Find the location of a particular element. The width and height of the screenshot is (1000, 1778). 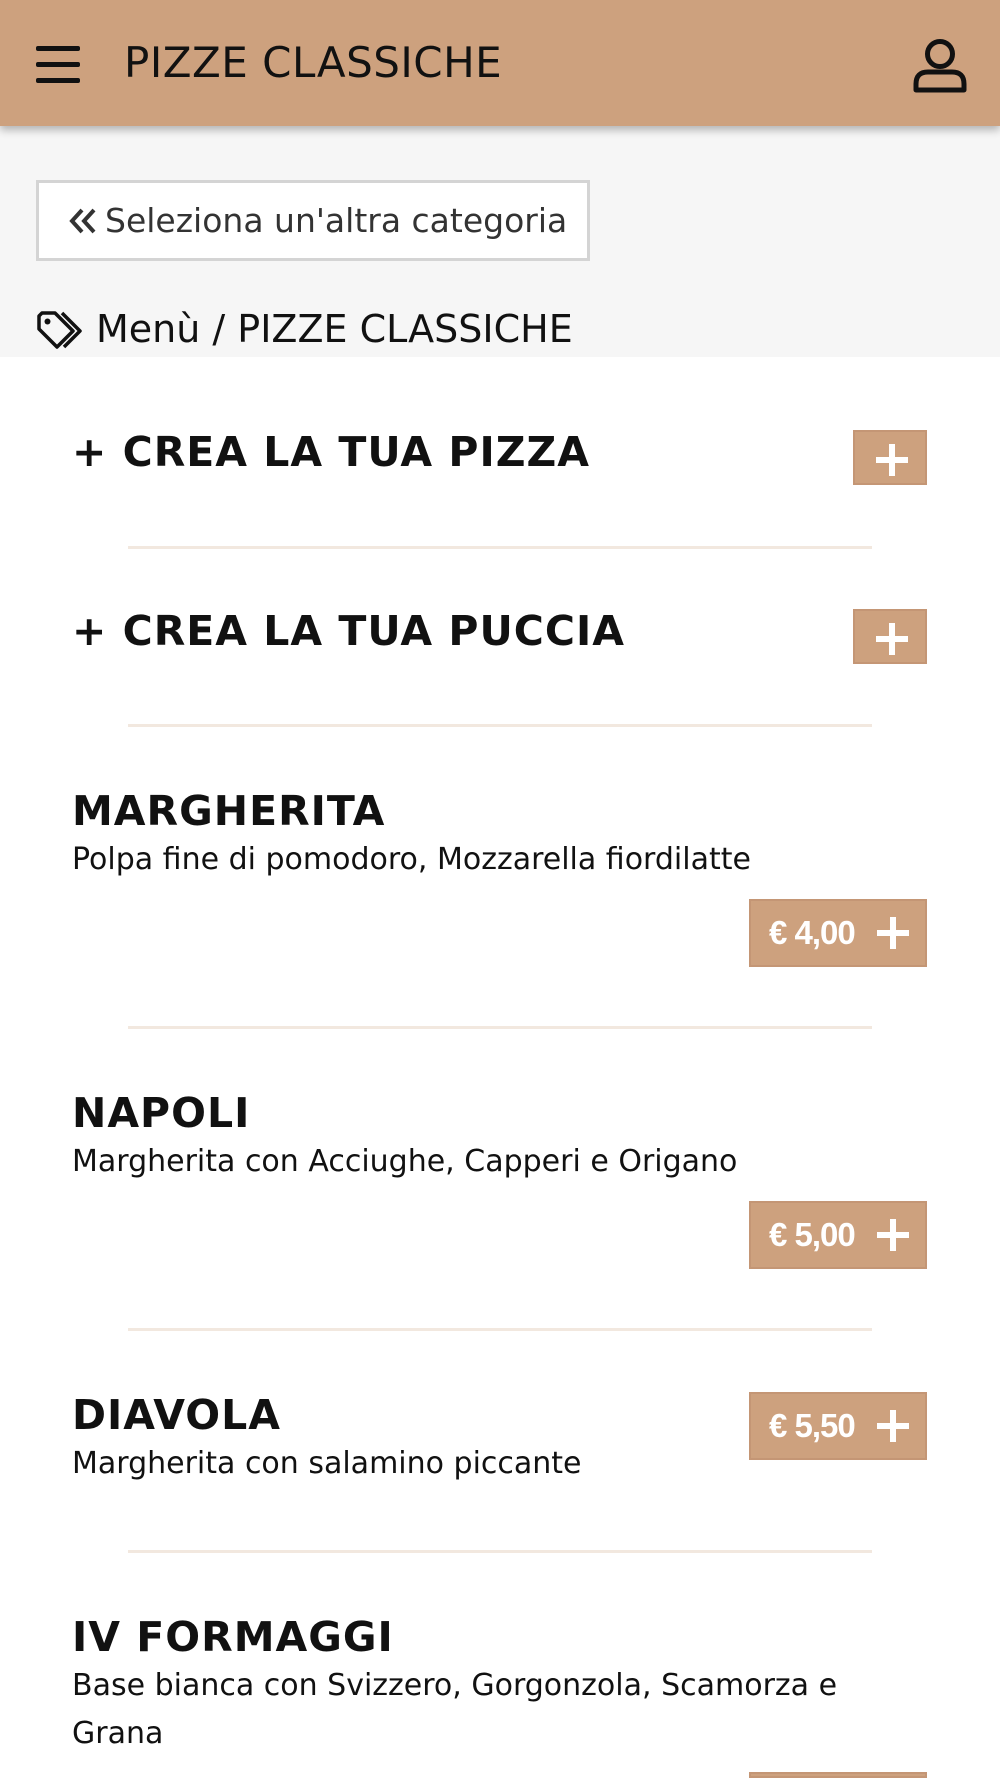

product-name: IV FORMAGGI is located at coordinates (233, 1637).